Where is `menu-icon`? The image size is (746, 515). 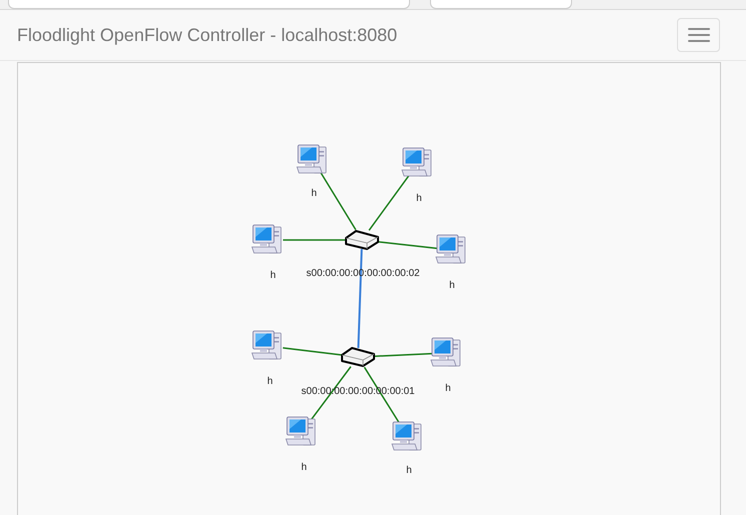 menu-icon is located at coordinates (699, 35).